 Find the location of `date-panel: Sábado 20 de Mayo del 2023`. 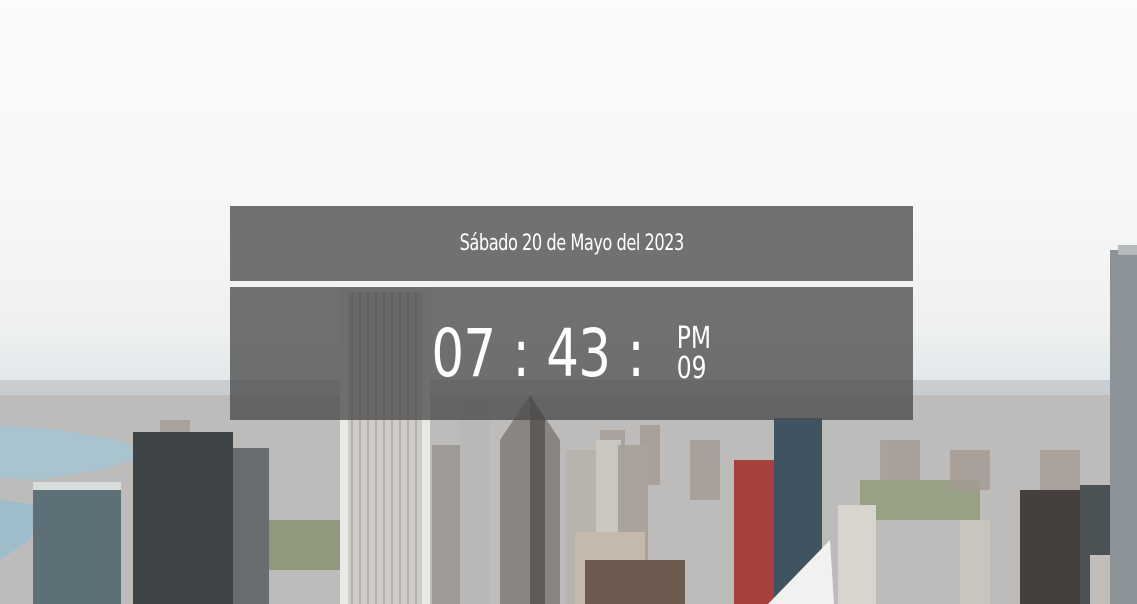

date-panel: Sábado 20 de Mayo del 2023 is located at coordinates (571, 243).